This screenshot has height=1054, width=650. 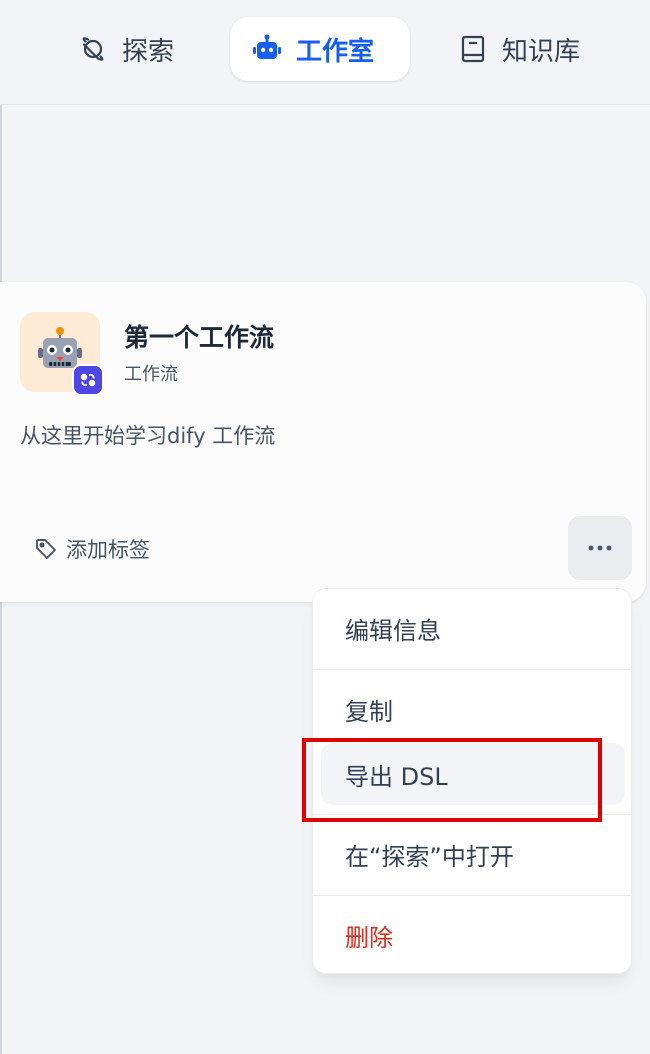 What do you see at coordinates (108, 550) in the screenshot?
I see `add-tag-label: 添加标签` at bounding box center [108, 550].